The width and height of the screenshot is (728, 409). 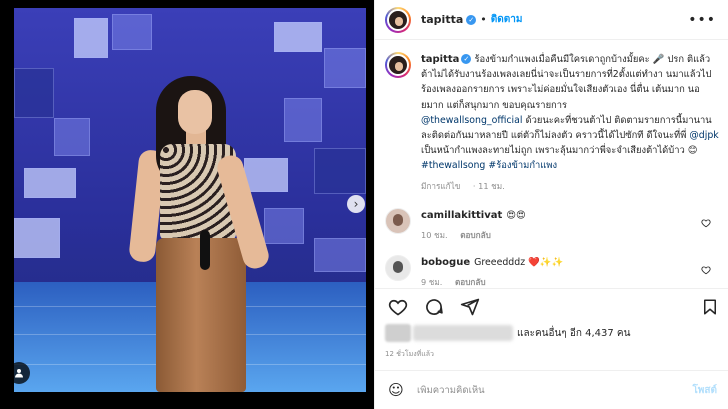 I want to click on liker-avatar-blurred, so click(x=398, y=333).